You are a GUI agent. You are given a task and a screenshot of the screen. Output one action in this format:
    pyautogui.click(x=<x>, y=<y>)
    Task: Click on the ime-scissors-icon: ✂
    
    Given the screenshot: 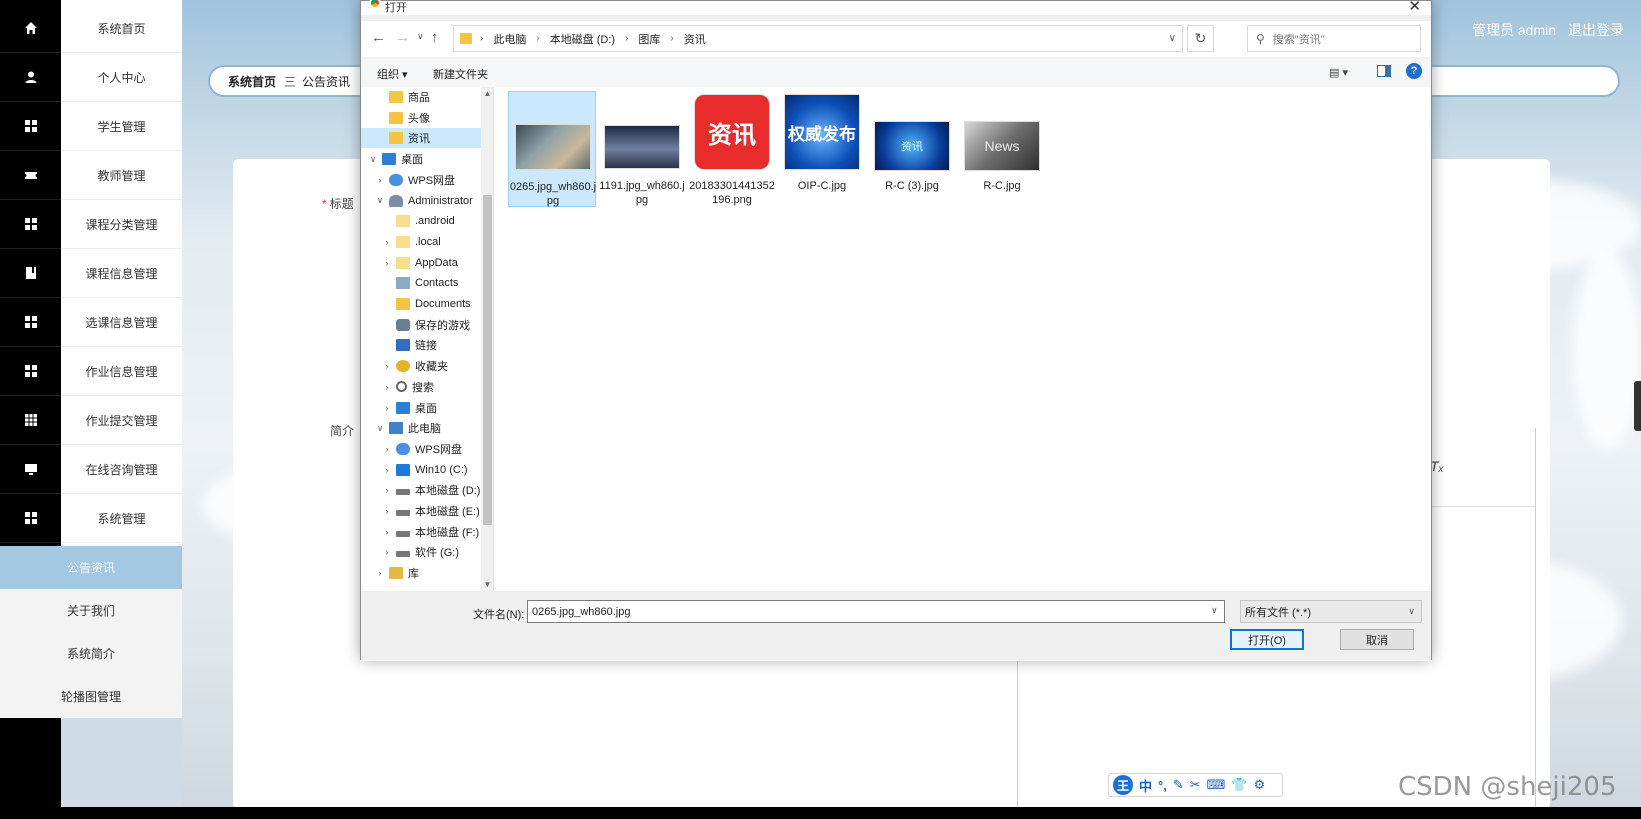 What is the action you would take?
    pyautogui.click(x=1195, y=785)
    